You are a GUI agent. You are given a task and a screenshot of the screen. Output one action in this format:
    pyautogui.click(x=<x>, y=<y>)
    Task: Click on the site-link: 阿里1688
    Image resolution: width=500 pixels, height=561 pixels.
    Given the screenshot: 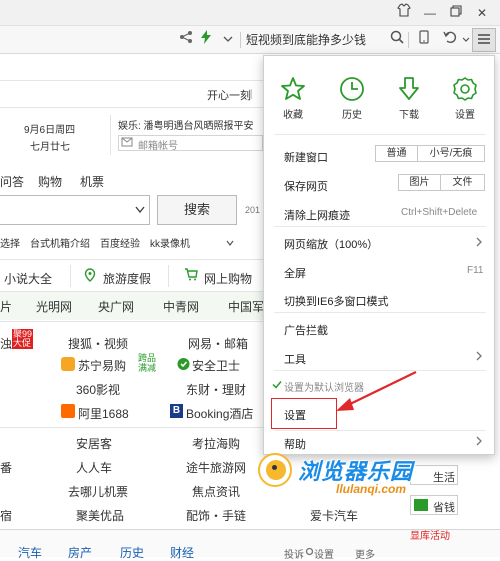 What is the action you would take?
    pyautogui.click(x=103, y=413)
    